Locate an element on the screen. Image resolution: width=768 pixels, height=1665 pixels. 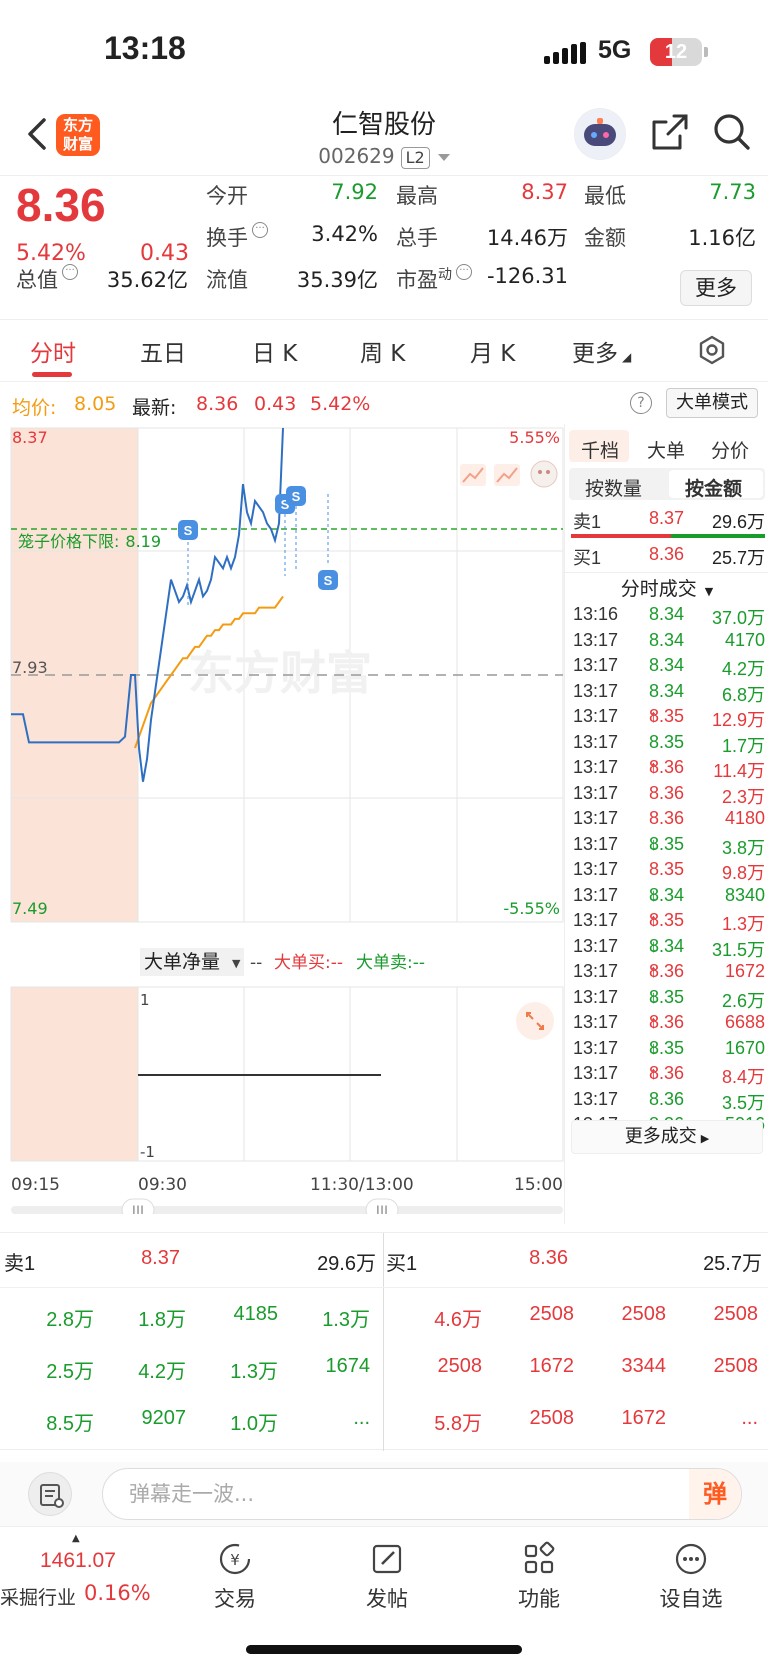
x-label-midday: 11:30/13:00 is located at coordinates (362, 1185).